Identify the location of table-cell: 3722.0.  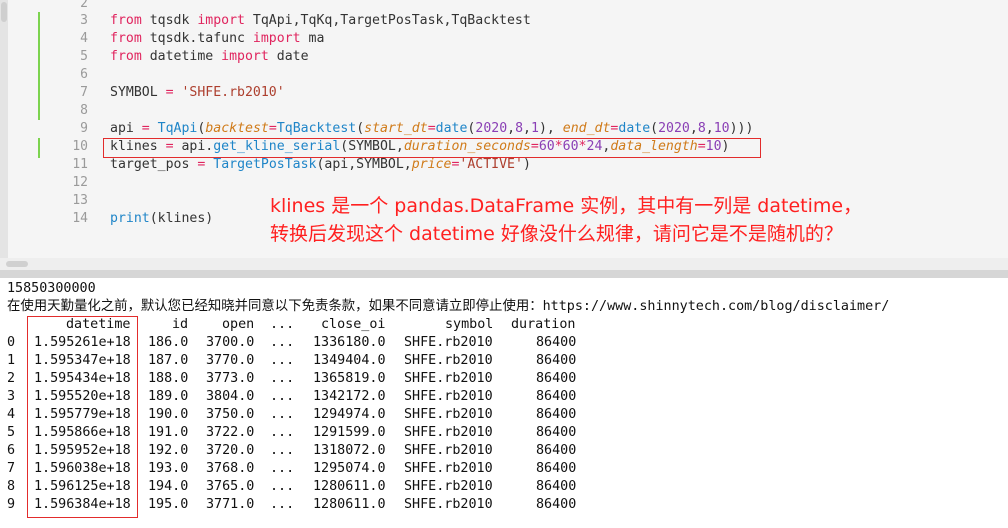
(230, 432).